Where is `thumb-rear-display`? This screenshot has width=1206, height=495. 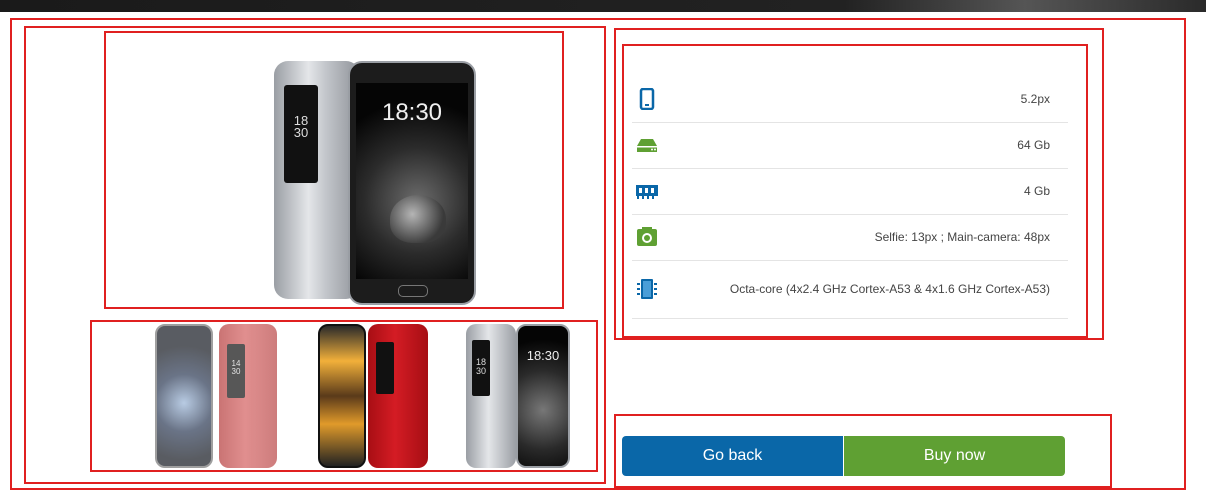
thumb-rear-display is located at coordinates (385, 368).